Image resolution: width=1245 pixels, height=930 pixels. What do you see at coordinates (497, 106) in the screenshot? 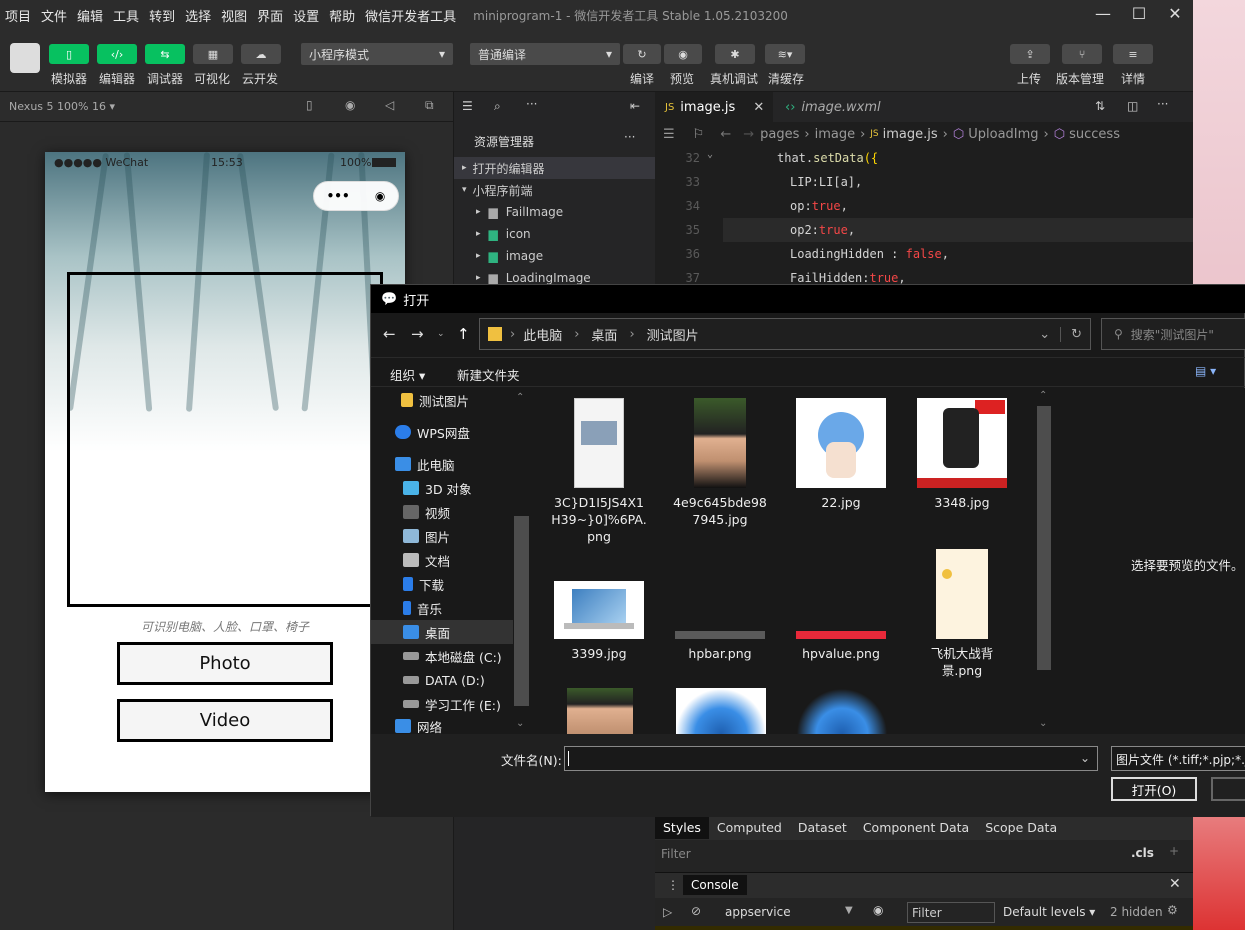
I see `search-icon: ⌕` at bounding box center [497, 106].